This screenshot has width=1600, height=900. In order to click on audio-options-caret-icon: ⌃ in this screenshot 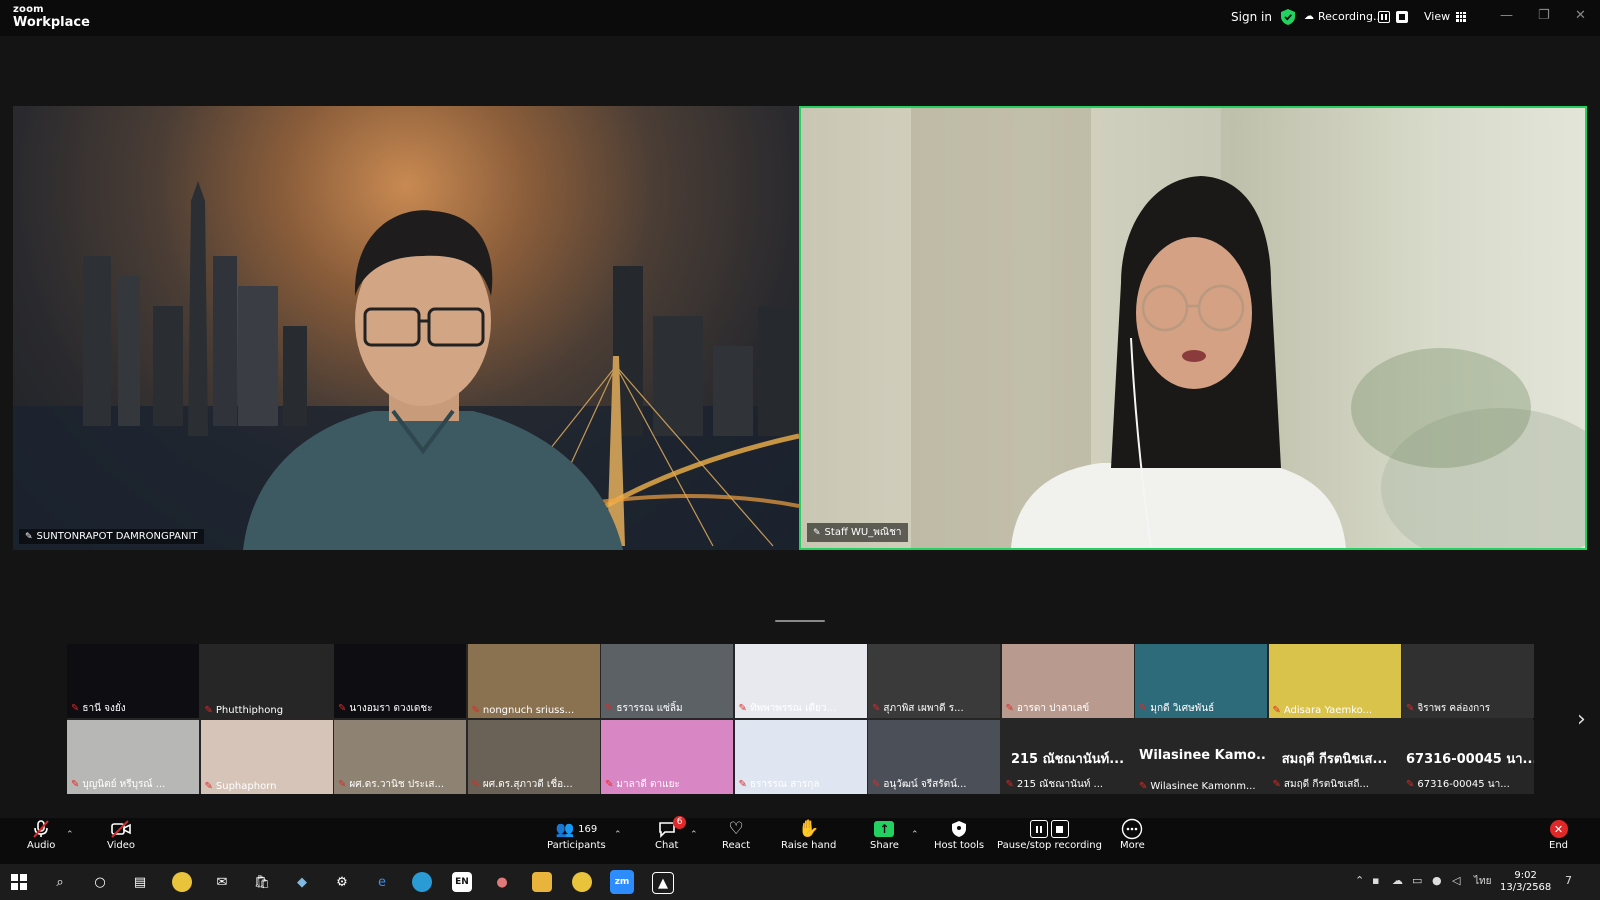, I will do `click(70, 835)`.